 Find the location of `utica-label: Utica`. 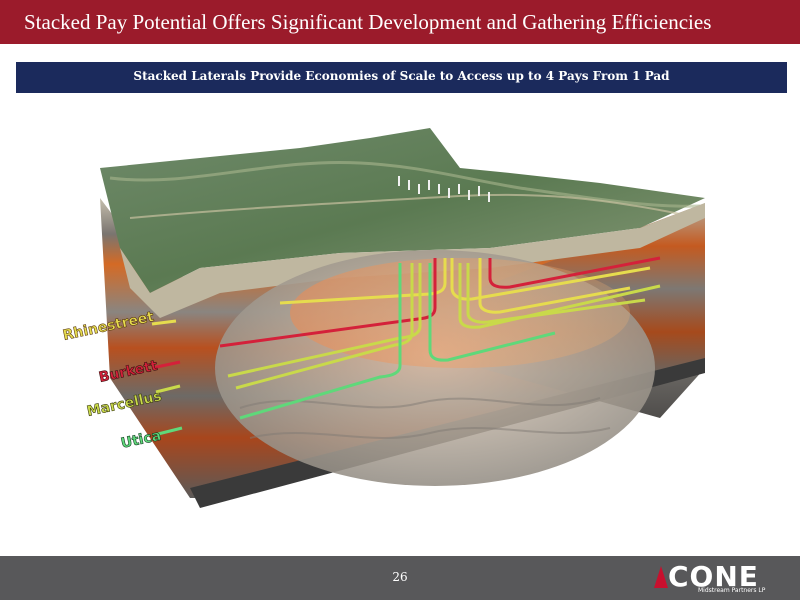

utica-label: Utica is located at coordinates (141, 440).